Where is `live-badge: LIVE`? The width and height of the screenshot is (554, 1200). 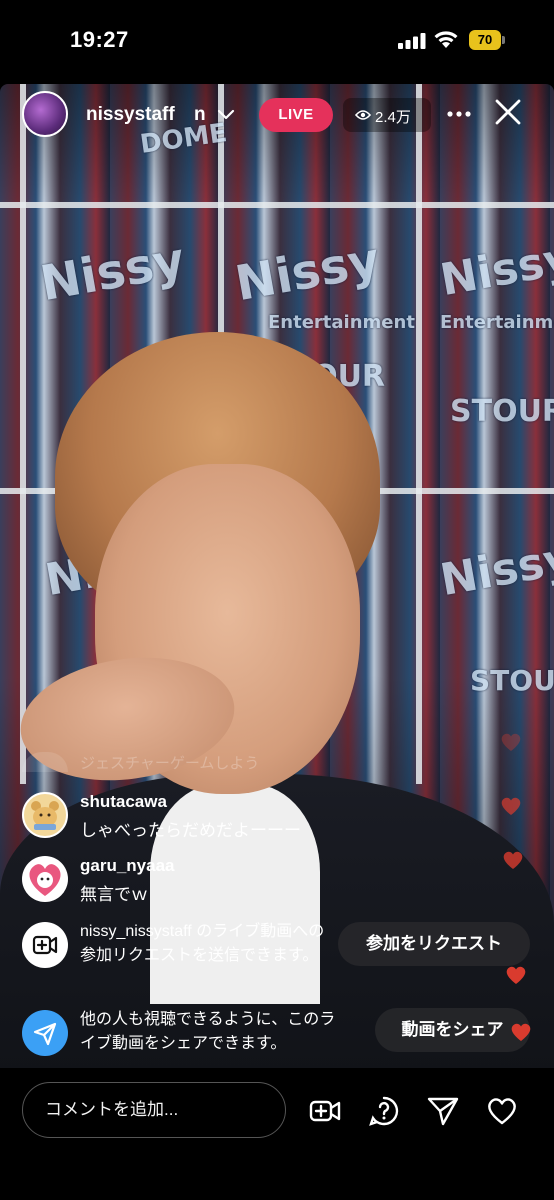 live-badge: LIVE is located at coordinates (296, 115).